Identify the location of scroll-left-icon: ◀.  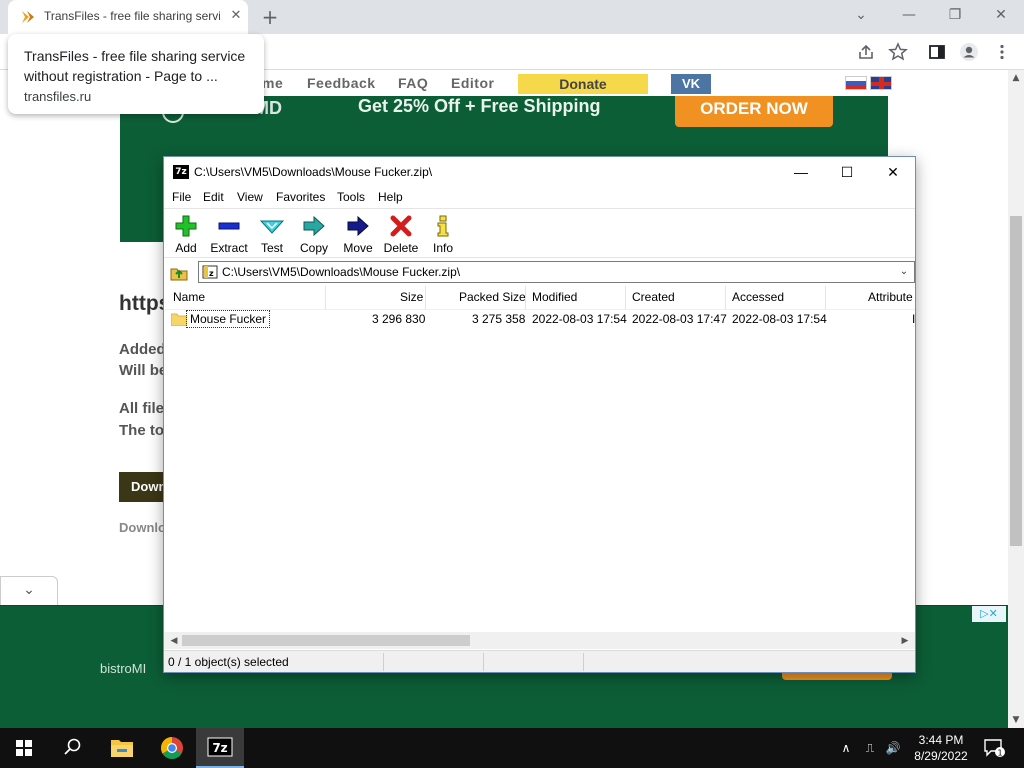
(174, 640).